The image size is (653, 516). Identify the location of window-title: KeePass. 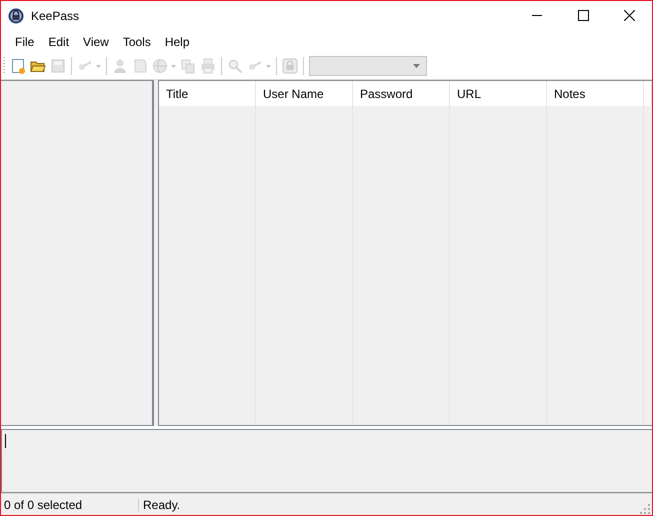
(55, 15).